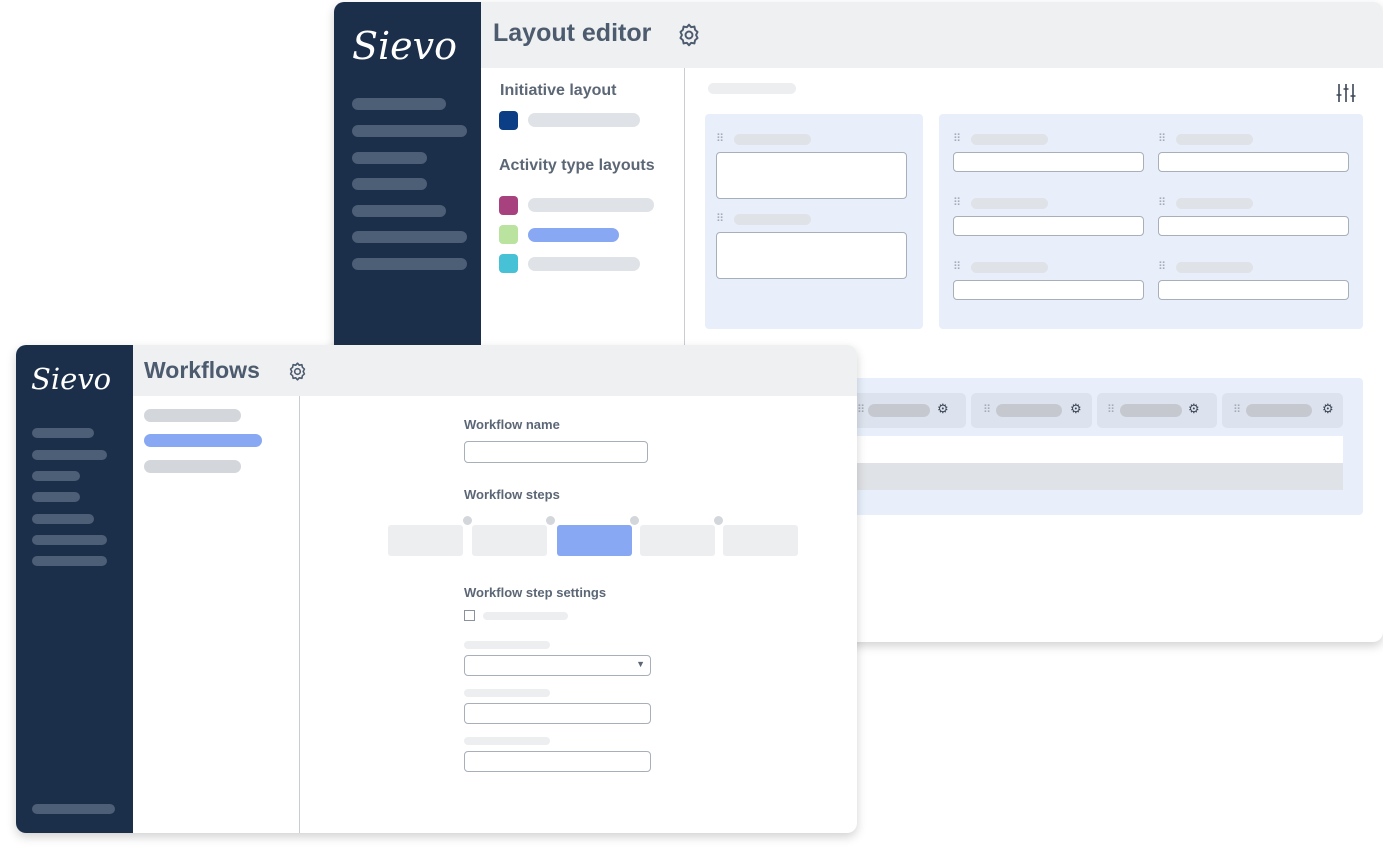  I want to click on layout-section: ⠿ ⠿ ⠿ ⠿ ⠿ ⠿, so click(1151, 221).